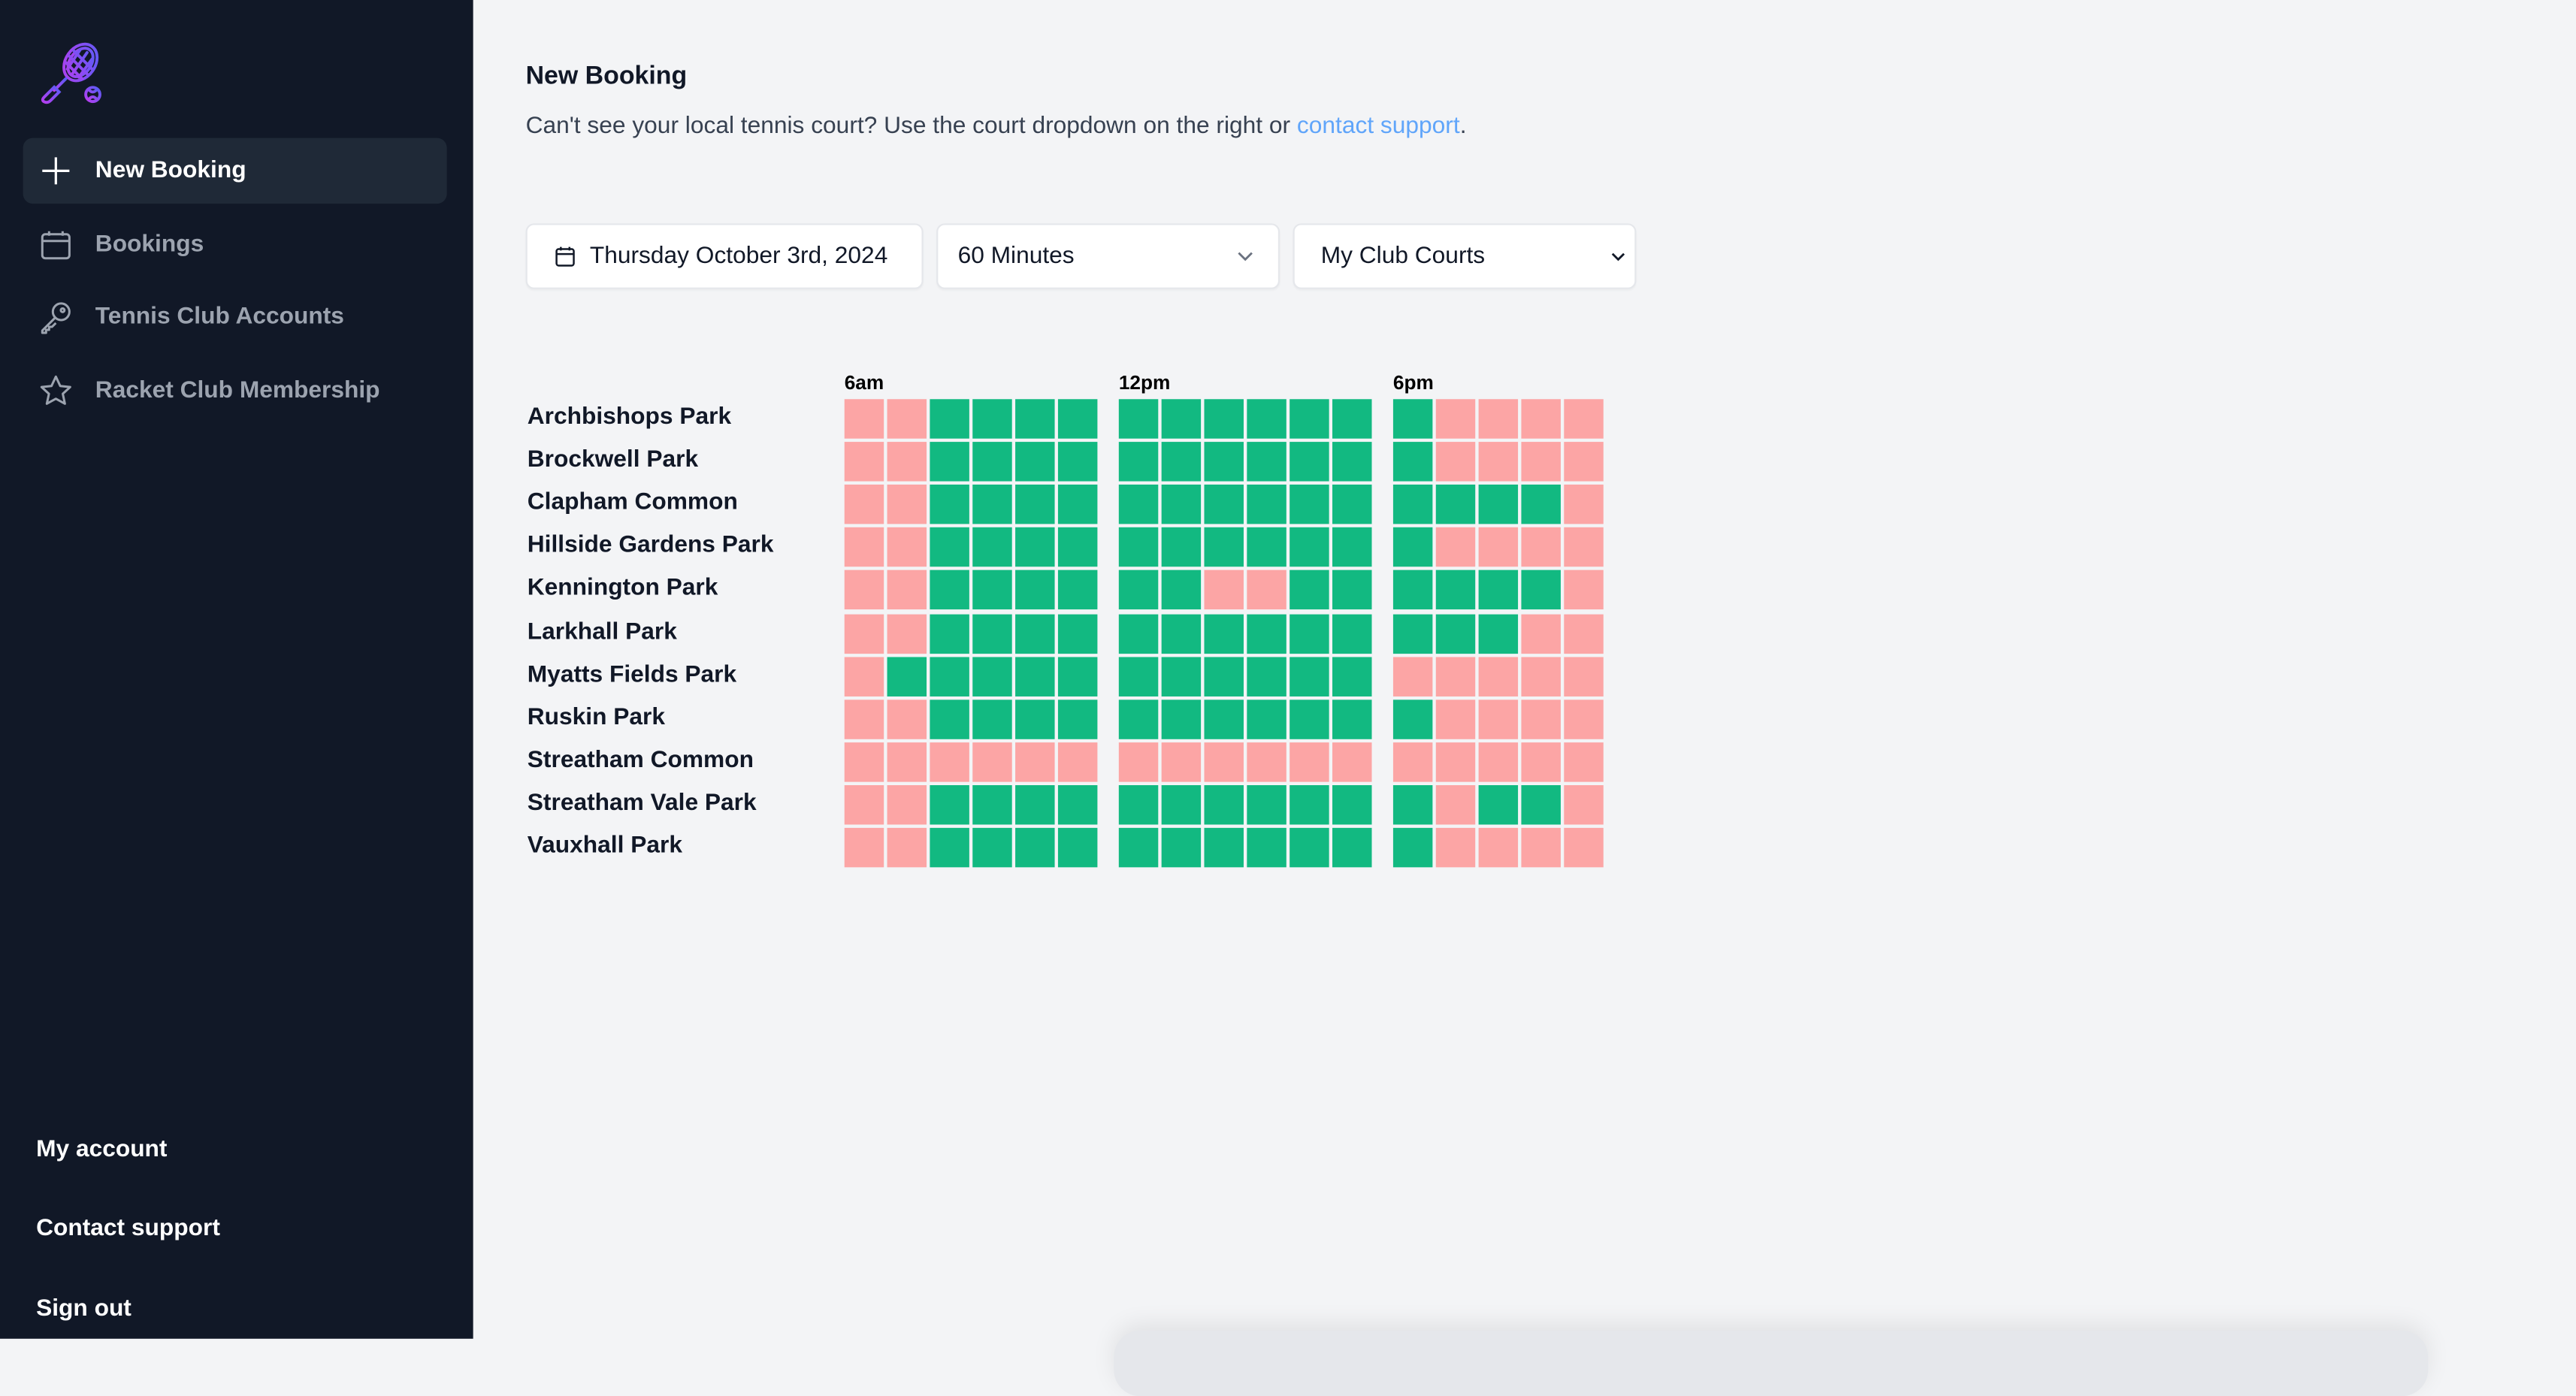  Describe the element at coordinates (235, 390) in the screenshot. I see `sidebar-item-racket-club-membership: Racket Club Membership` at that location.